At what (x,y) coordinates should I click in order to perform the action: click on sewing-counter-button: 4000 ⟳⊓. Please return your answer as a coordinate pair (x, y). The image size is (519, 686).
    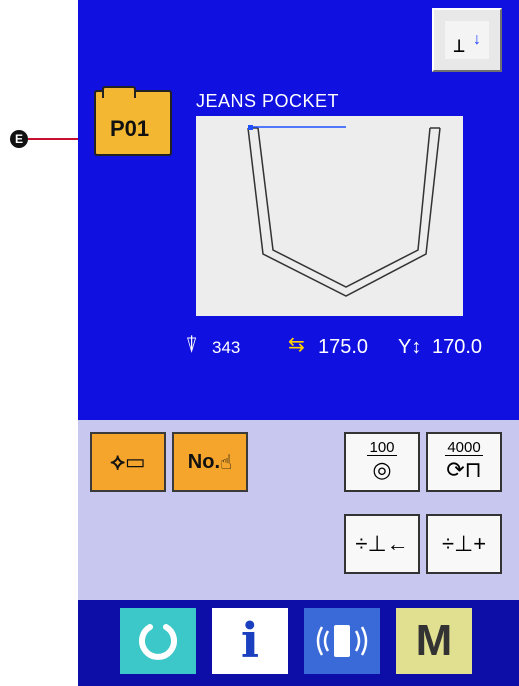
    Looking at the image, I should click on (464, 462).